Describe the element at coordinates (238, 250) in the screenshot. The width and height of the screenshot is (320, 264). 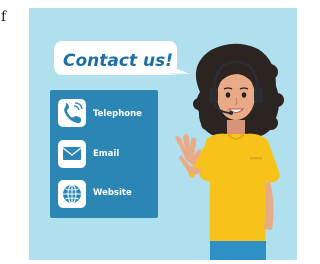
I see `pants` at that location.